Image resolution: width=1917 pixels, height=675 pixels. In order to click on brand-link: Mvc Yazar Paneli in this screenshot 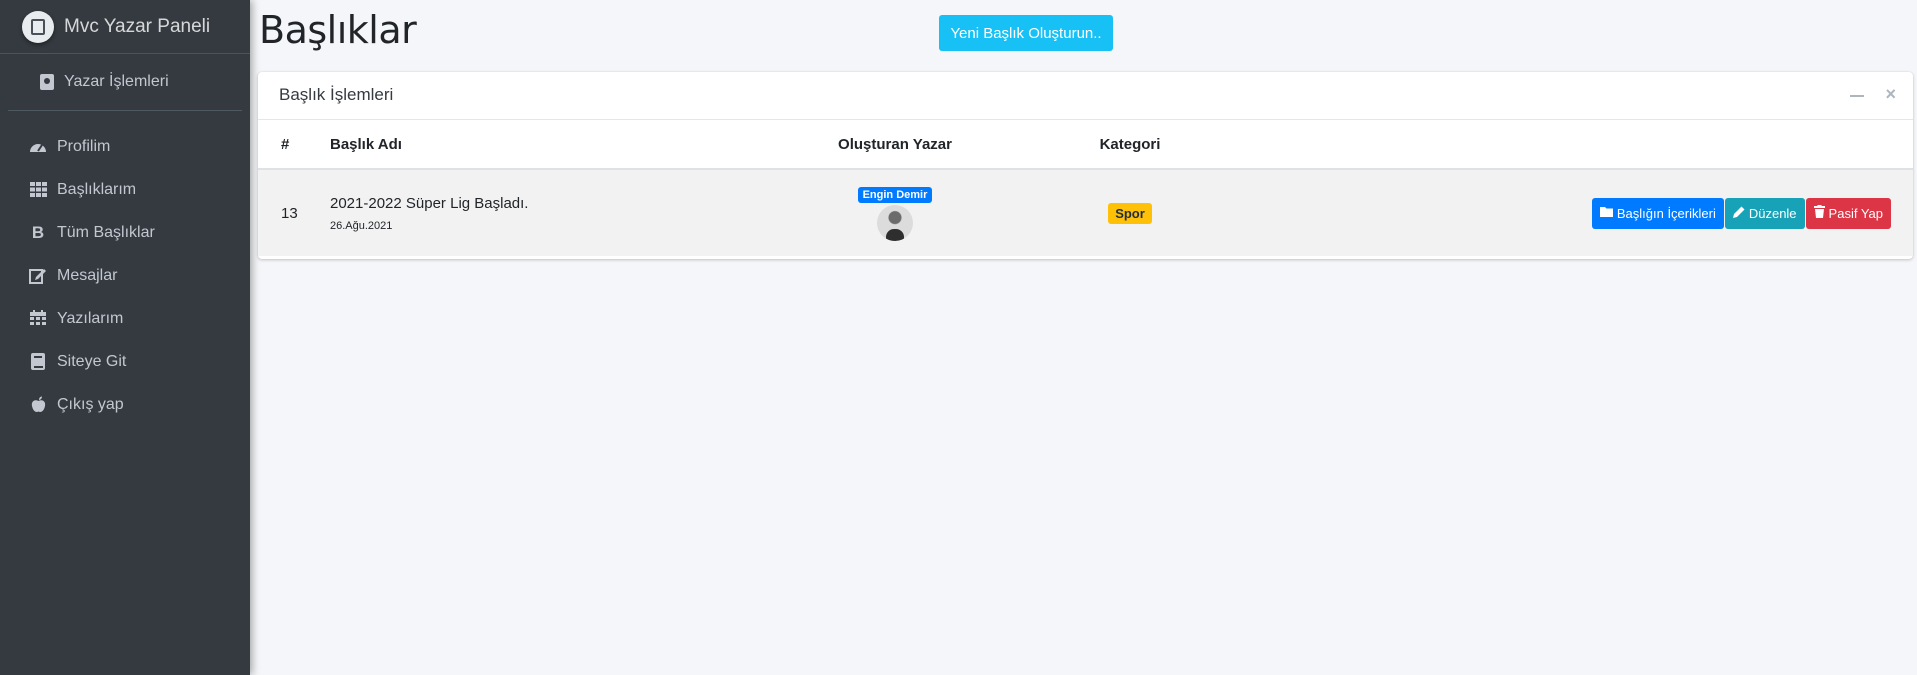, I will do `click(125, 27)`.